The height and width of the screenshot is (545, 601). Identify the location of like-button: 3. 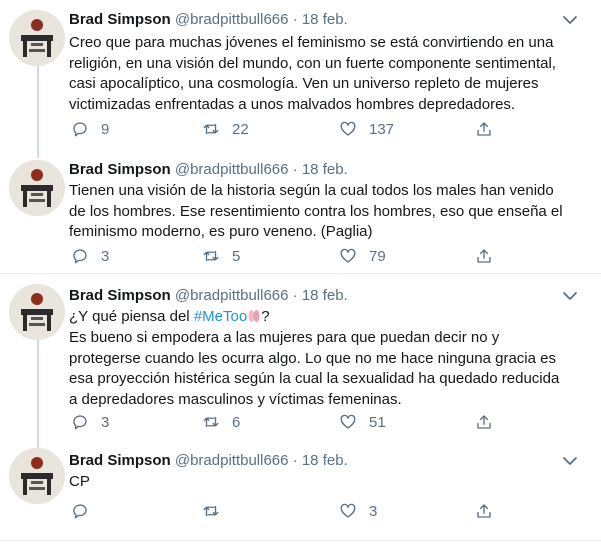
(358, 511).